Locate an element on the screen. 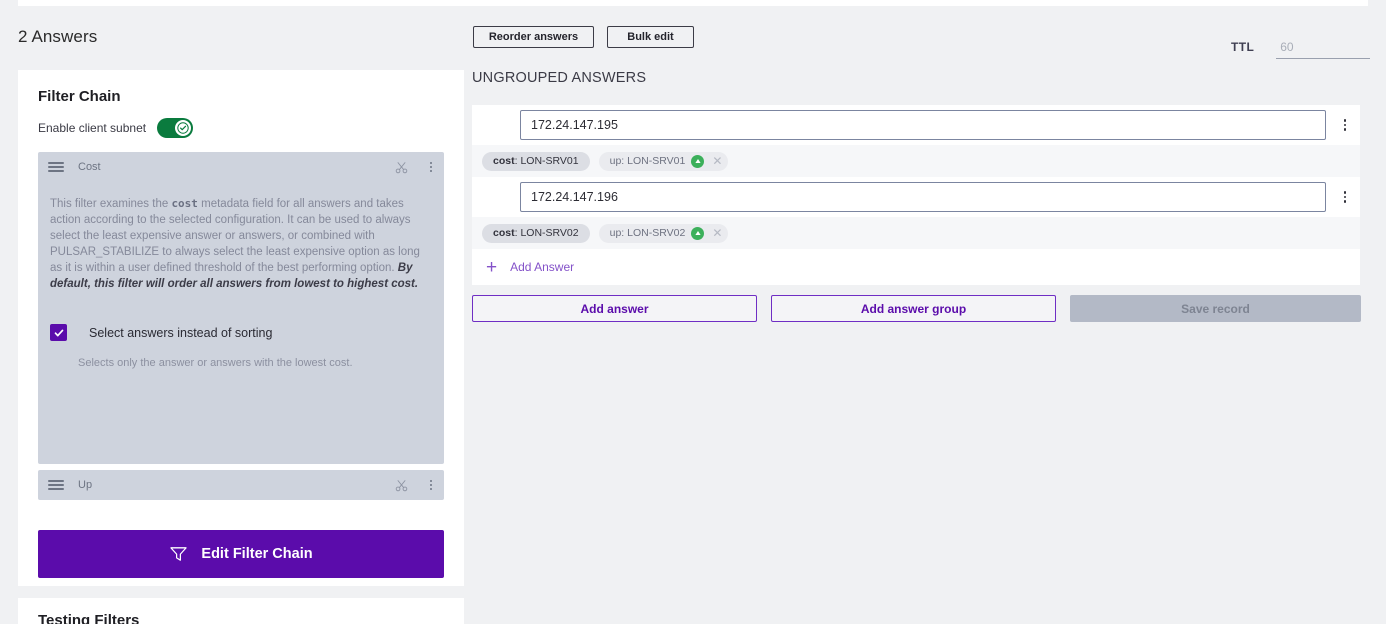  meta-chip-text: up: LON-SRV02 is located at coordinates (647, 233).